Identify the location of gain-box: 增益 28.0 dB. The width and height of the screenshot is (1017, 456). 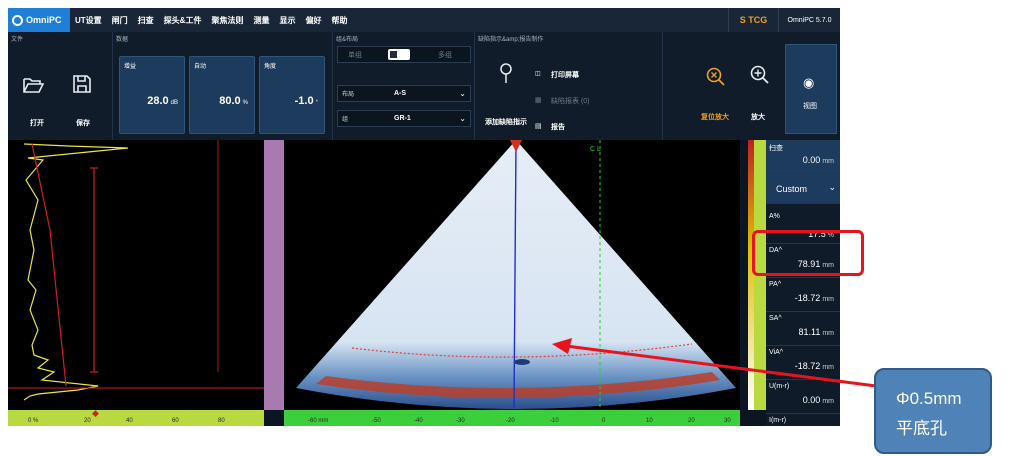
(152, 95).